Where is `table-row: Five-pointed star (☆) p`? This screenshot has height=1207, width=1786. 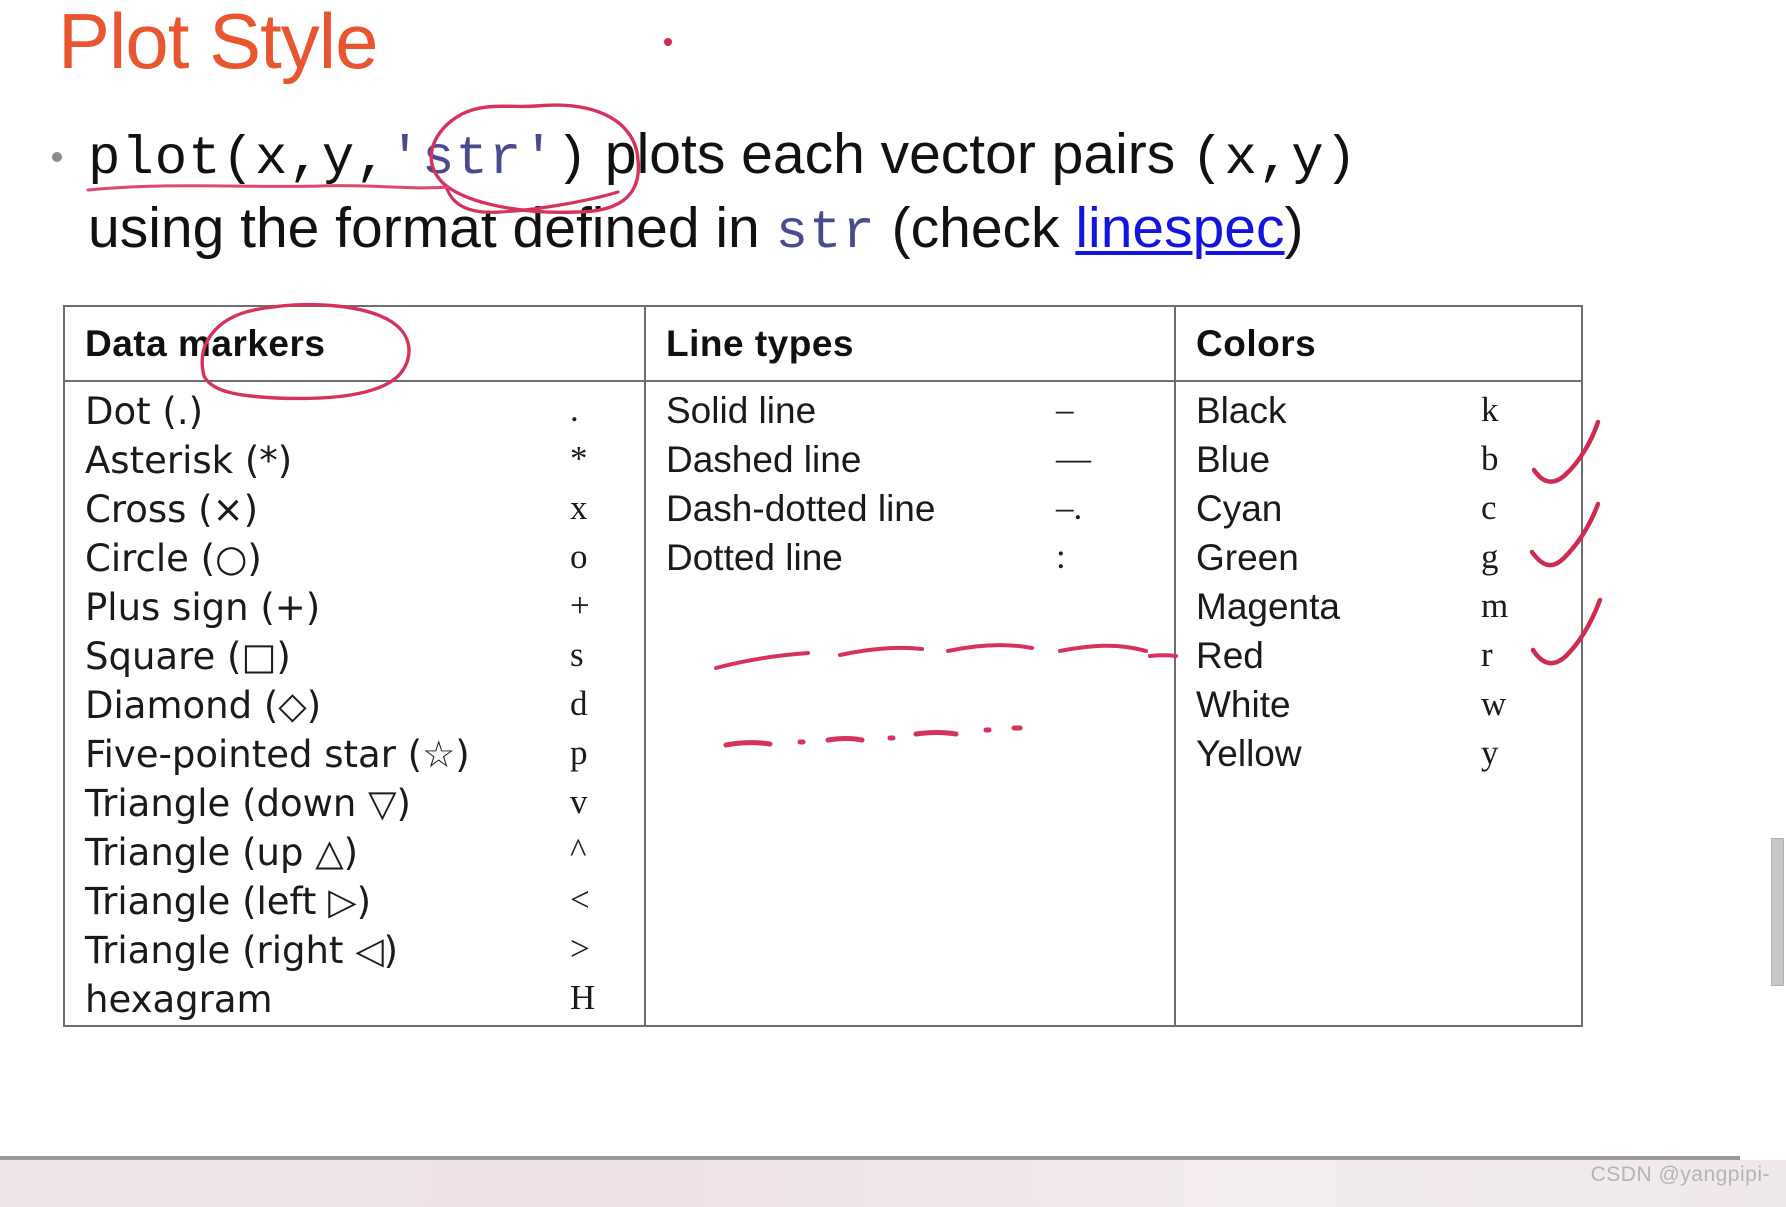 table-row: Five-pointed star (☆) p is located at coordinates (354, 757).